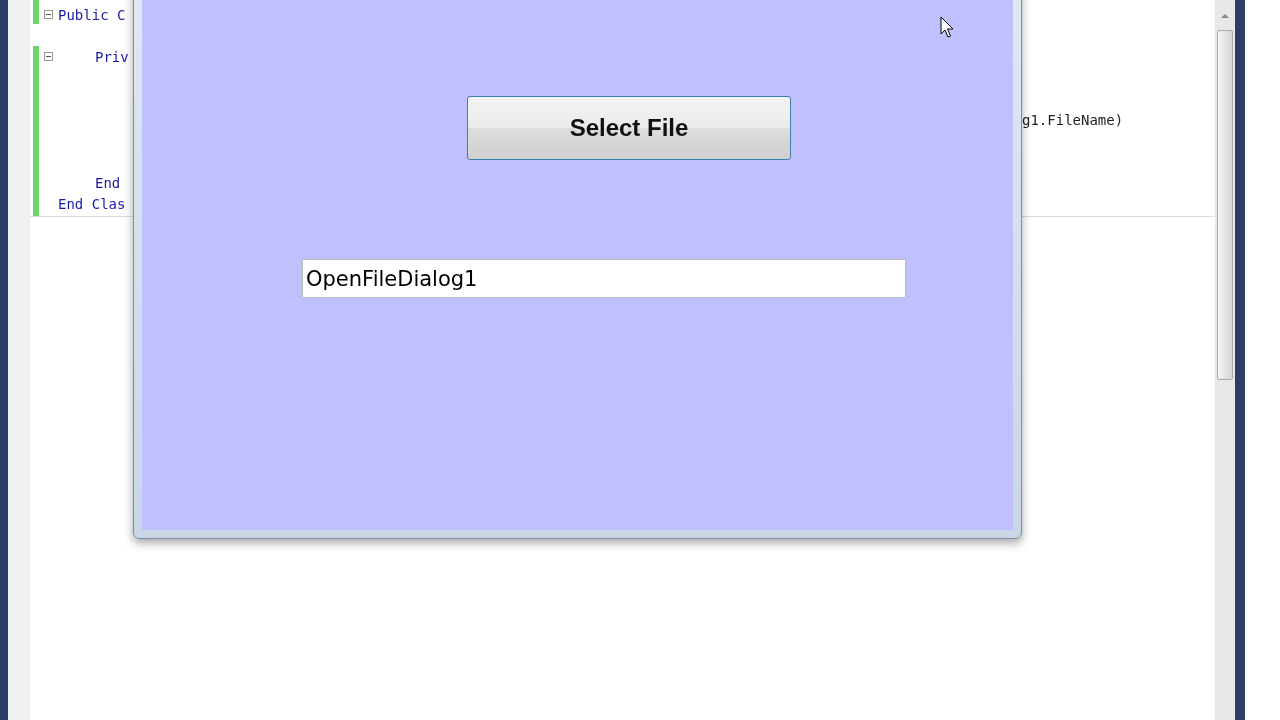  I want to click on select-file-button: Select File, so click(629, 128).